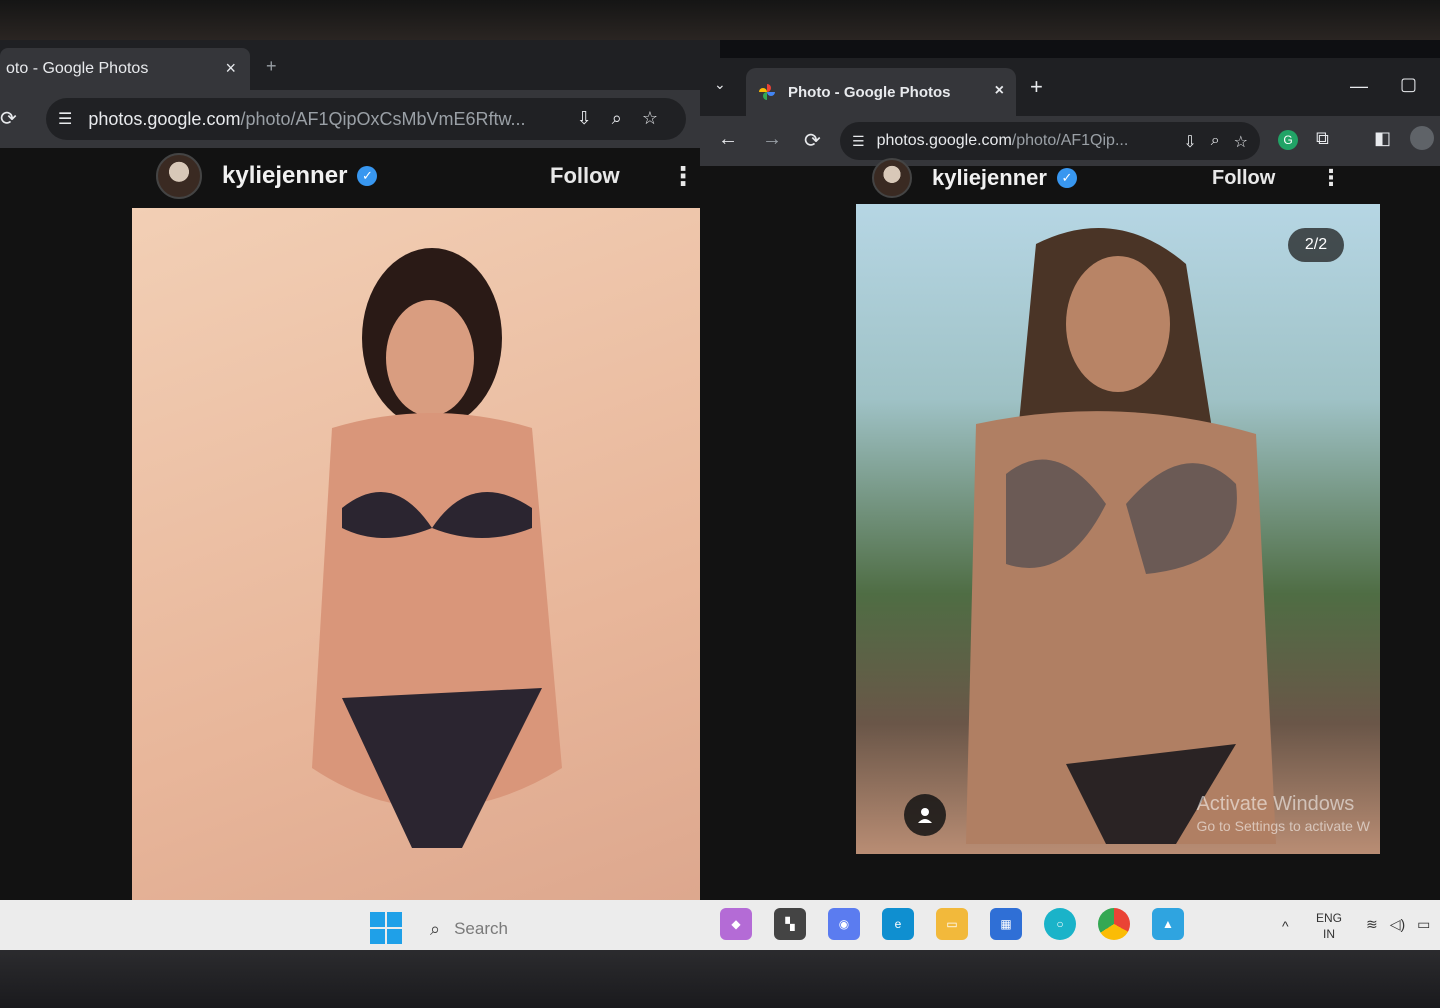  I want to click on chevron-up-icon: ^, so click(1285, 926).